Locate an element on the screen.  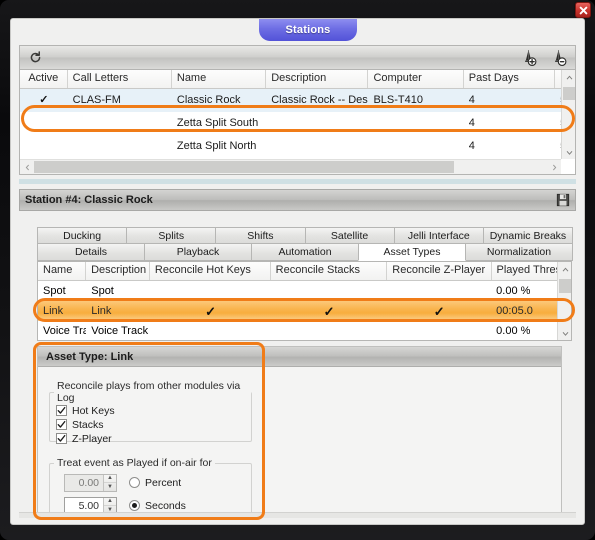
tab-normalization: Normalization is located at coordinates (519, 252).